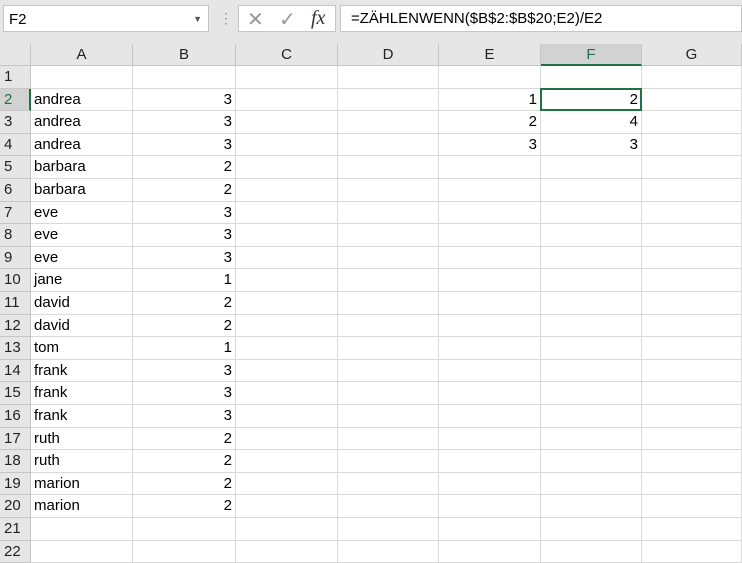  I want to click on cell-F19, so click(591, 484).